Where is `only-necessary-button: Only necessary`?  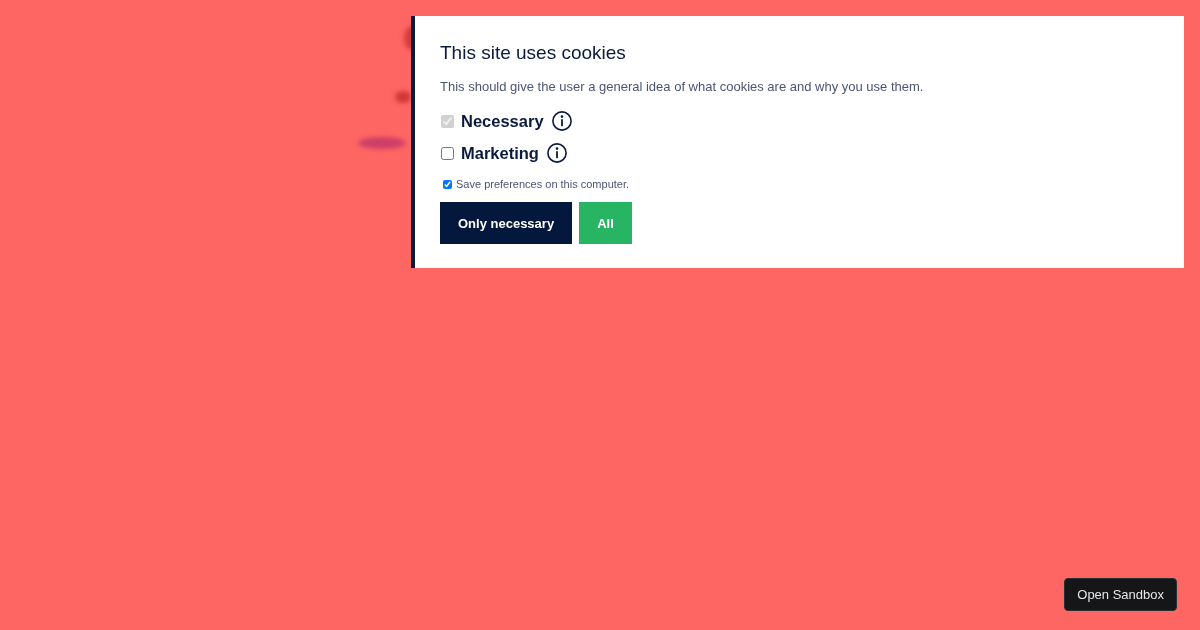 only-necessary-button: Only necessary is located at coordinates (506, 223).